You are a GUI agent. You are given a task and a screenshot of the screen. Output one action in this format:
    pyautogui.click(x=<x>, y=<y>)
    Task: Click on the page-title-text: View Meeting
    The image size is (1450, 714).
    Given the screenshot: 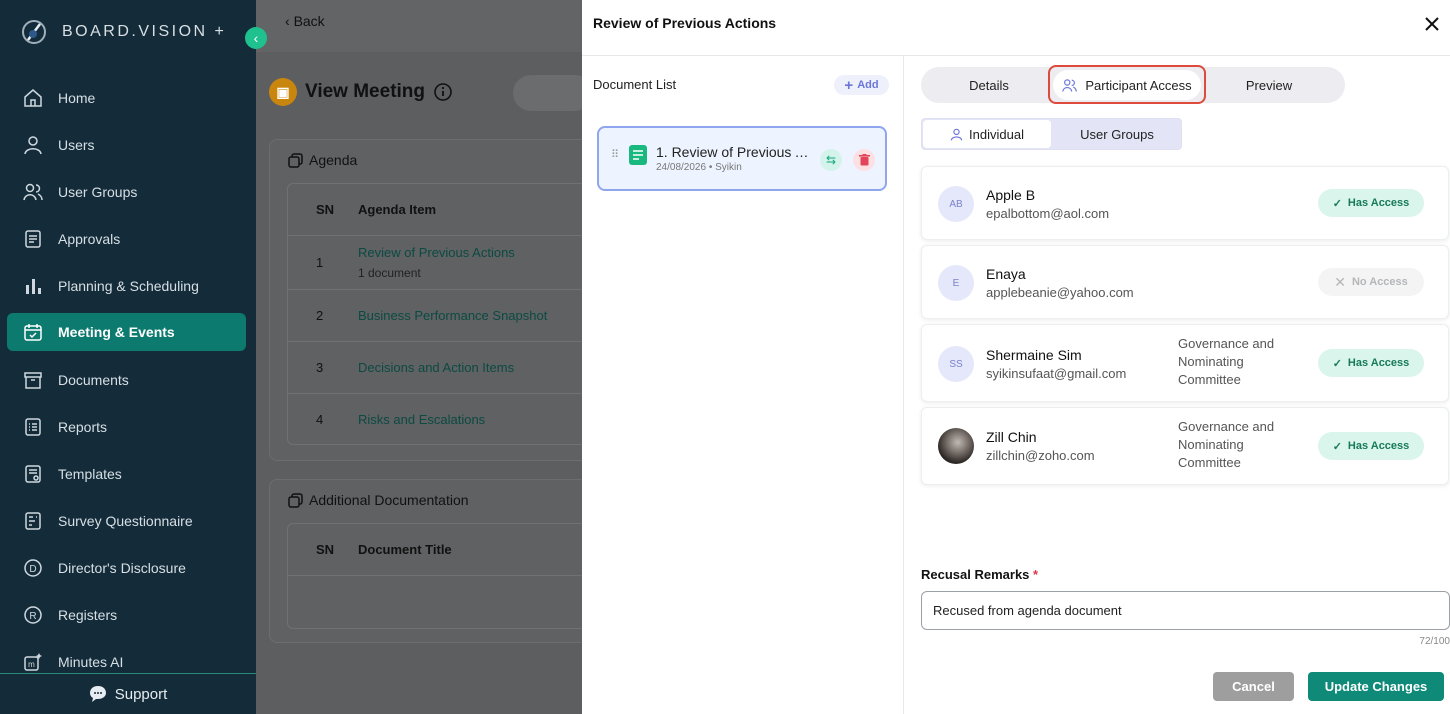 What is the action you would take?
    pyautogui.click(x=365, y=91)
    